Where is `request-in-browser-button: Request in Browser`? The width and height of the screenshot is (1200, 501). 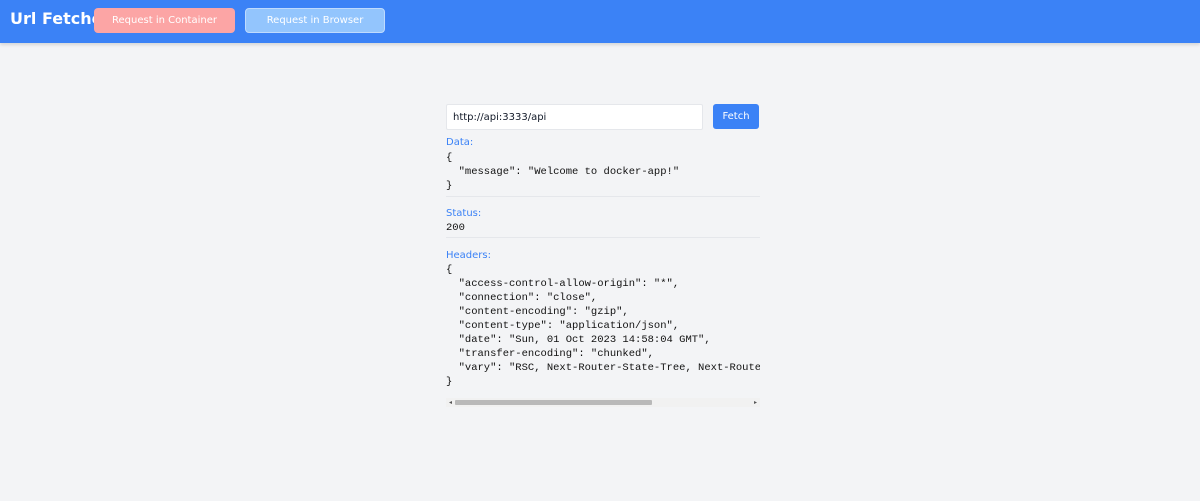 request-in-browser-button: Request in Browser is located at coordinates (315, 20).